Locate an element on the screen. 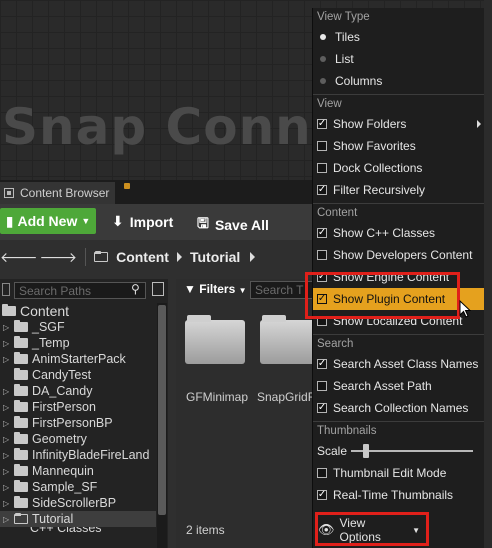  tree-item-label: SideScrollerBP is located at coordinates (74, 503).